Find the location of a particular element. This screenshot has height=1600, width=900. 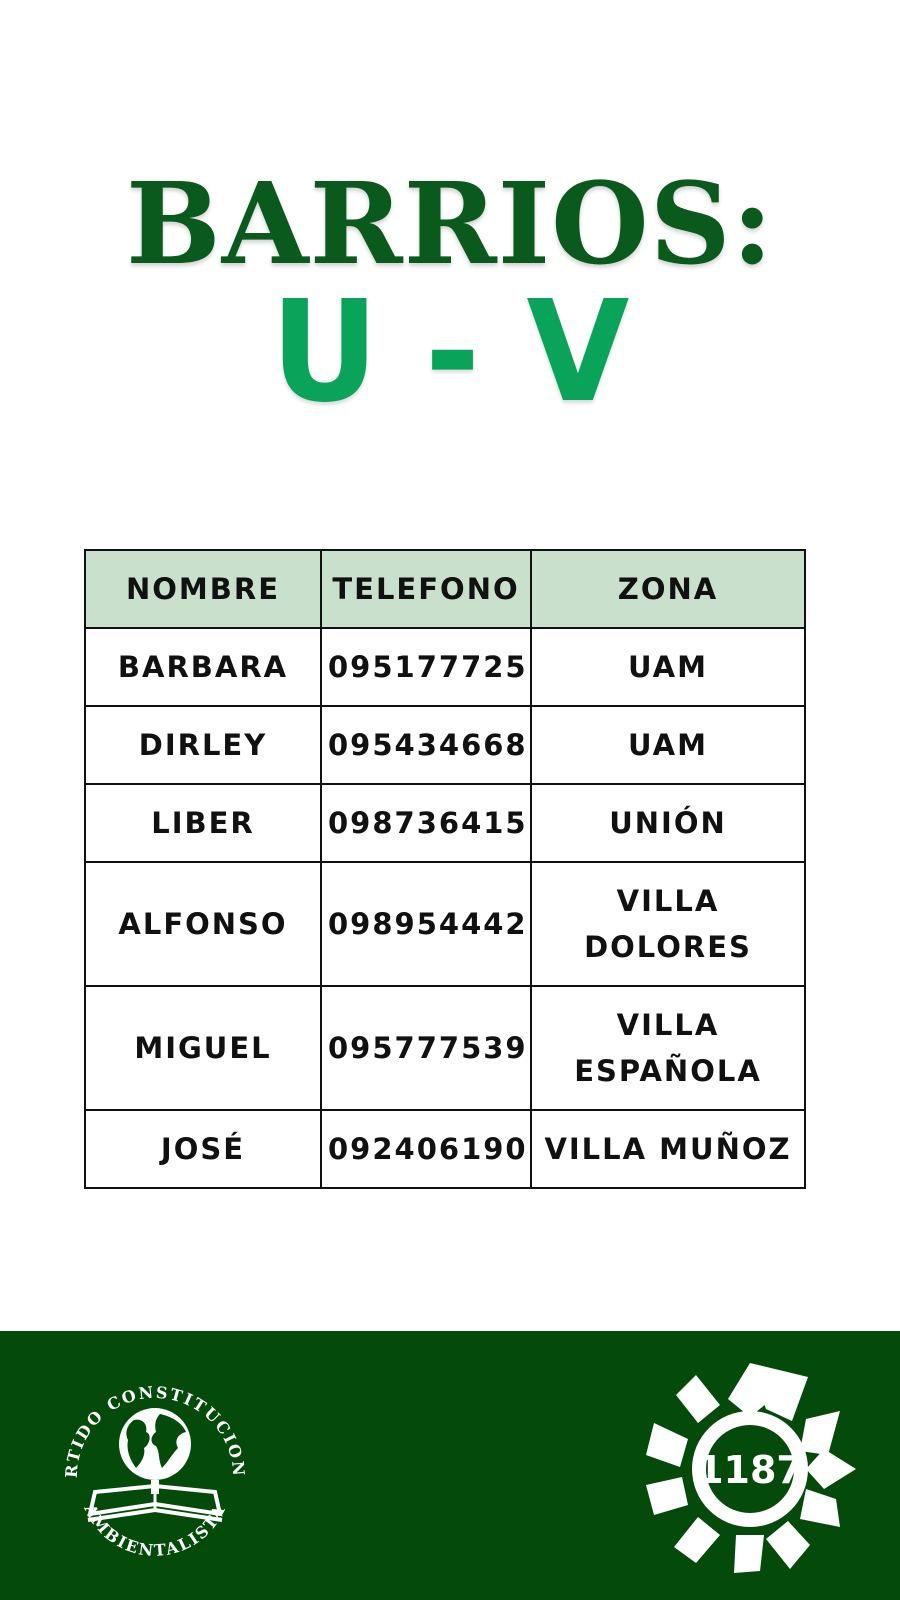

cell-nombre: JOSÉ is located at coordinates (203, 1149).